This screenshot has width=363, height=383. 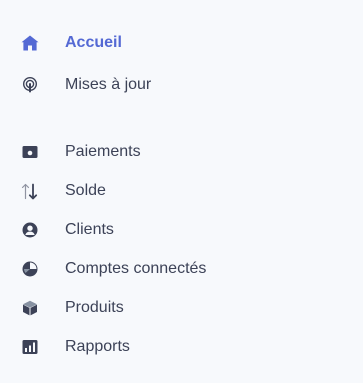 What do you see at coordinates (94, 307) in the screenshot?
I see `sidebar-item-label: Produits` at bounding box center [94, 307].